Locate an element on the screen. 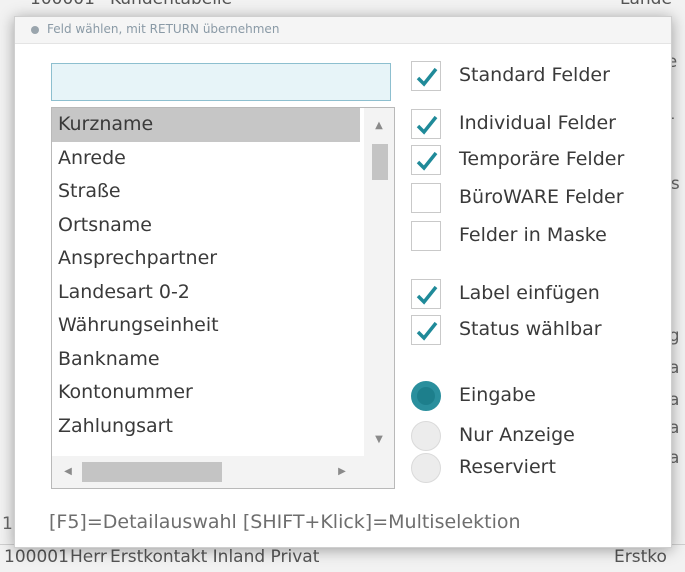 The width and height of the screenshot is (685, 572). mask-fields-label: Felder in Maske is located at coordinates (533, 235).